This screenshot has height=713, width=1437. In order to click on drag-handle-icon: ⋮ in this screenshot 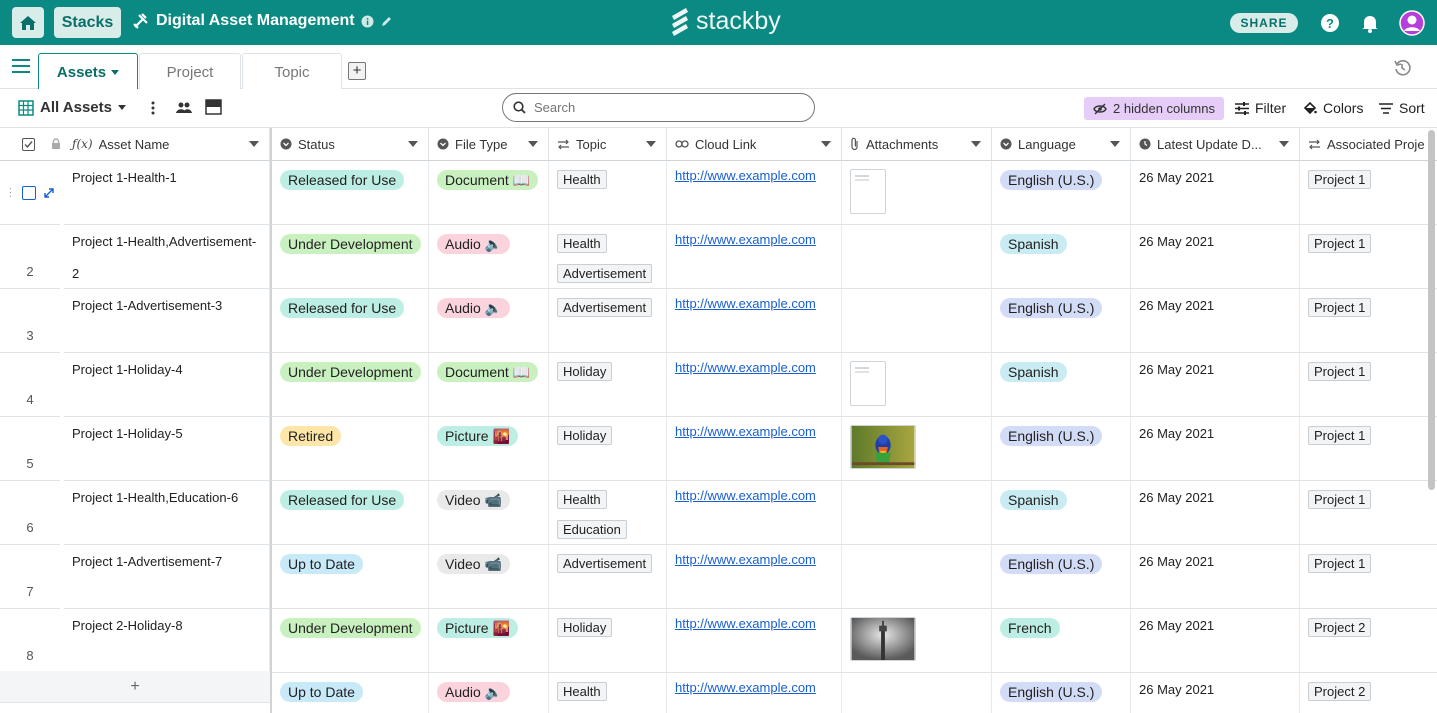, I will do `click(10, 192)`.